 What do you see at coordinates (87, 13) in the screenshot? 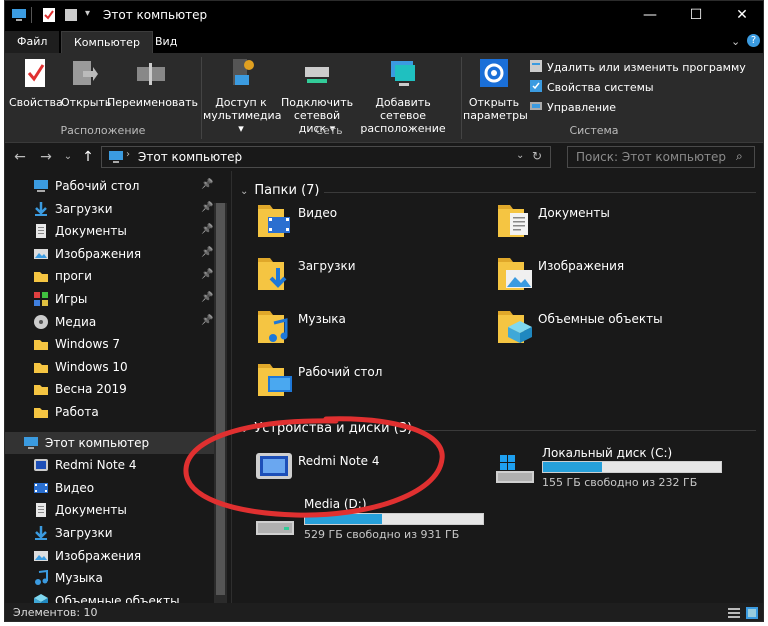
I see `quick-access-dropdown-icon: ▾` at bounding box center [87, 13].